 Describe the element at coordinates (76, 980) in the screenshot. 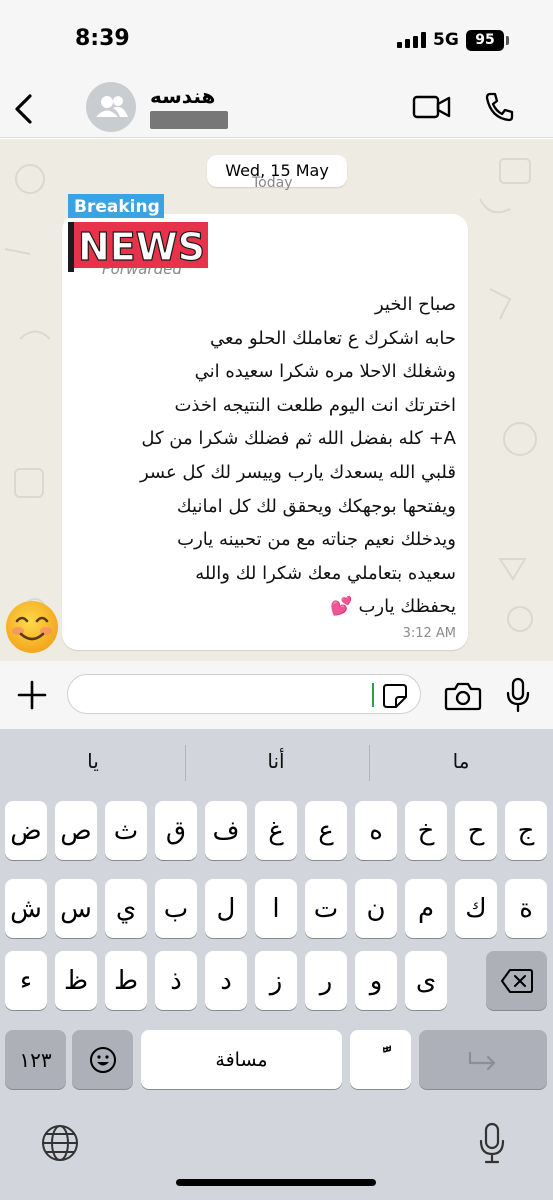

I see `key: ظ` at that location.